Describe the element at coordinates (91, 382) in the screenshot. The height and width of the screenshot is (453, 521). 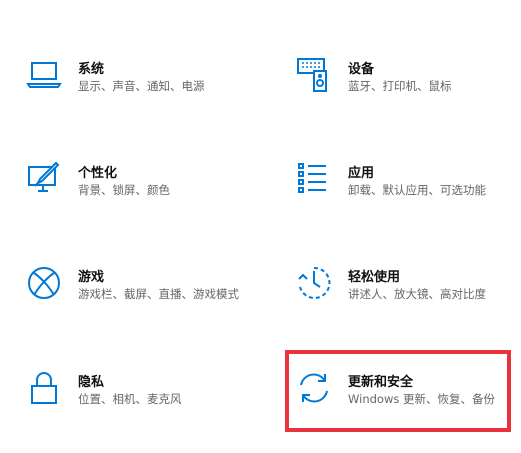
I see `tile-title: 隐私` at that location.